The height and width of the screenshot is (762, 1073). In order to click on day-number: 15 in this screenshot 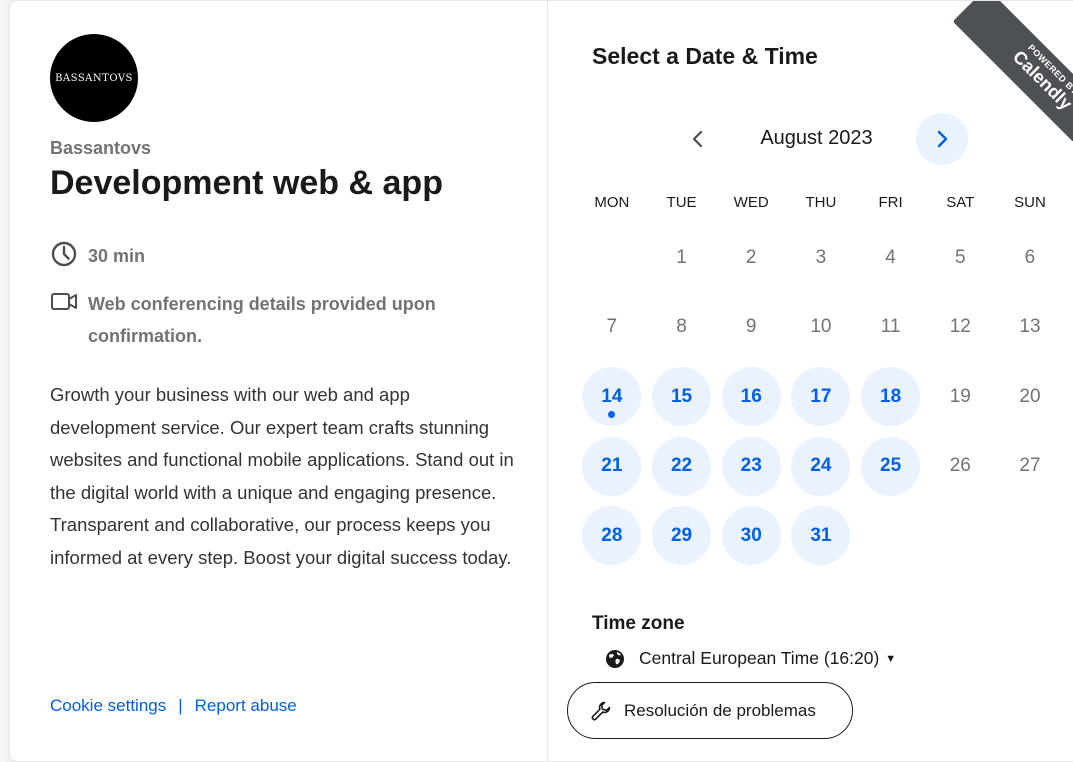, I will do `click(682, 397)`.